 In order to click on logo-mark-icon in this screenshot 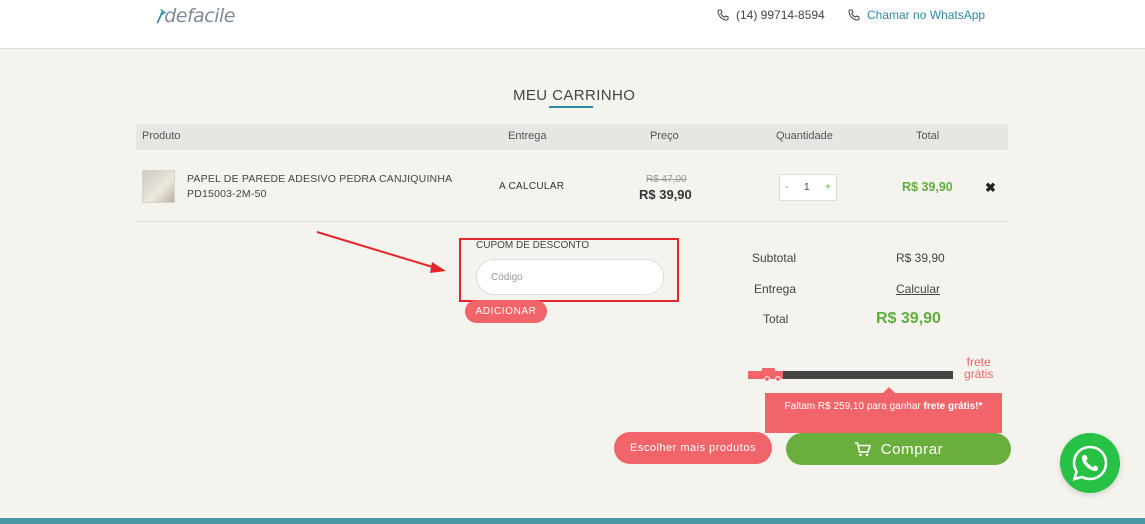, I will do `click(161, 16)`.